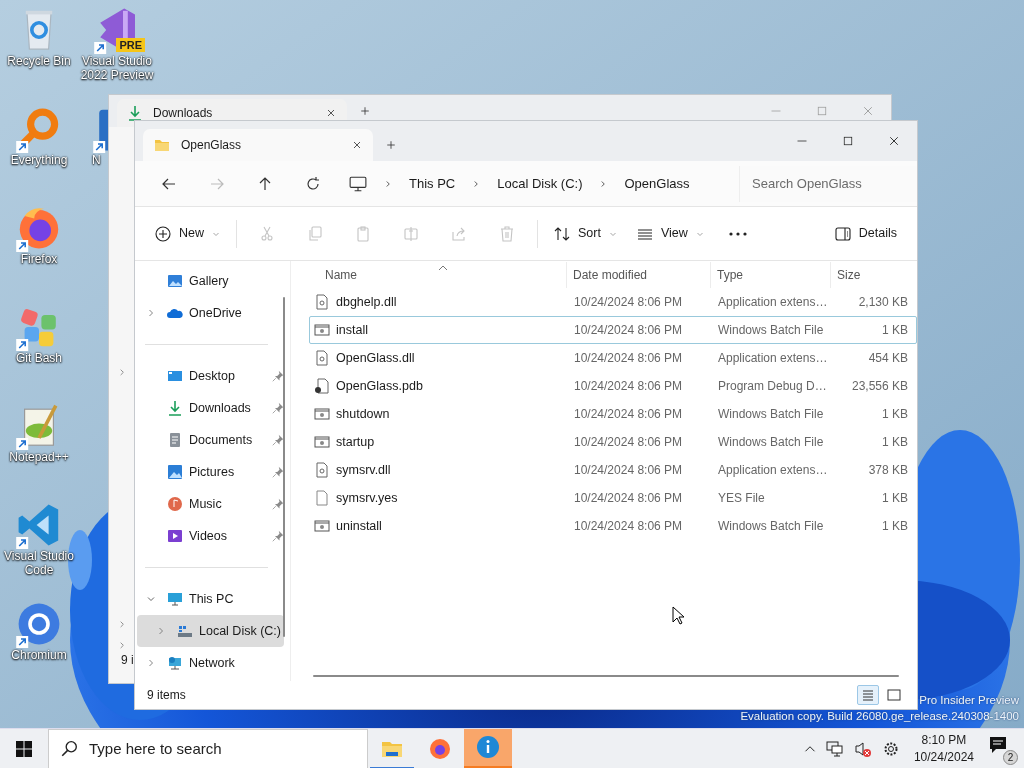 This screenshot has width=1024, height=768. I want to click on document-icon, so click(175, 440).